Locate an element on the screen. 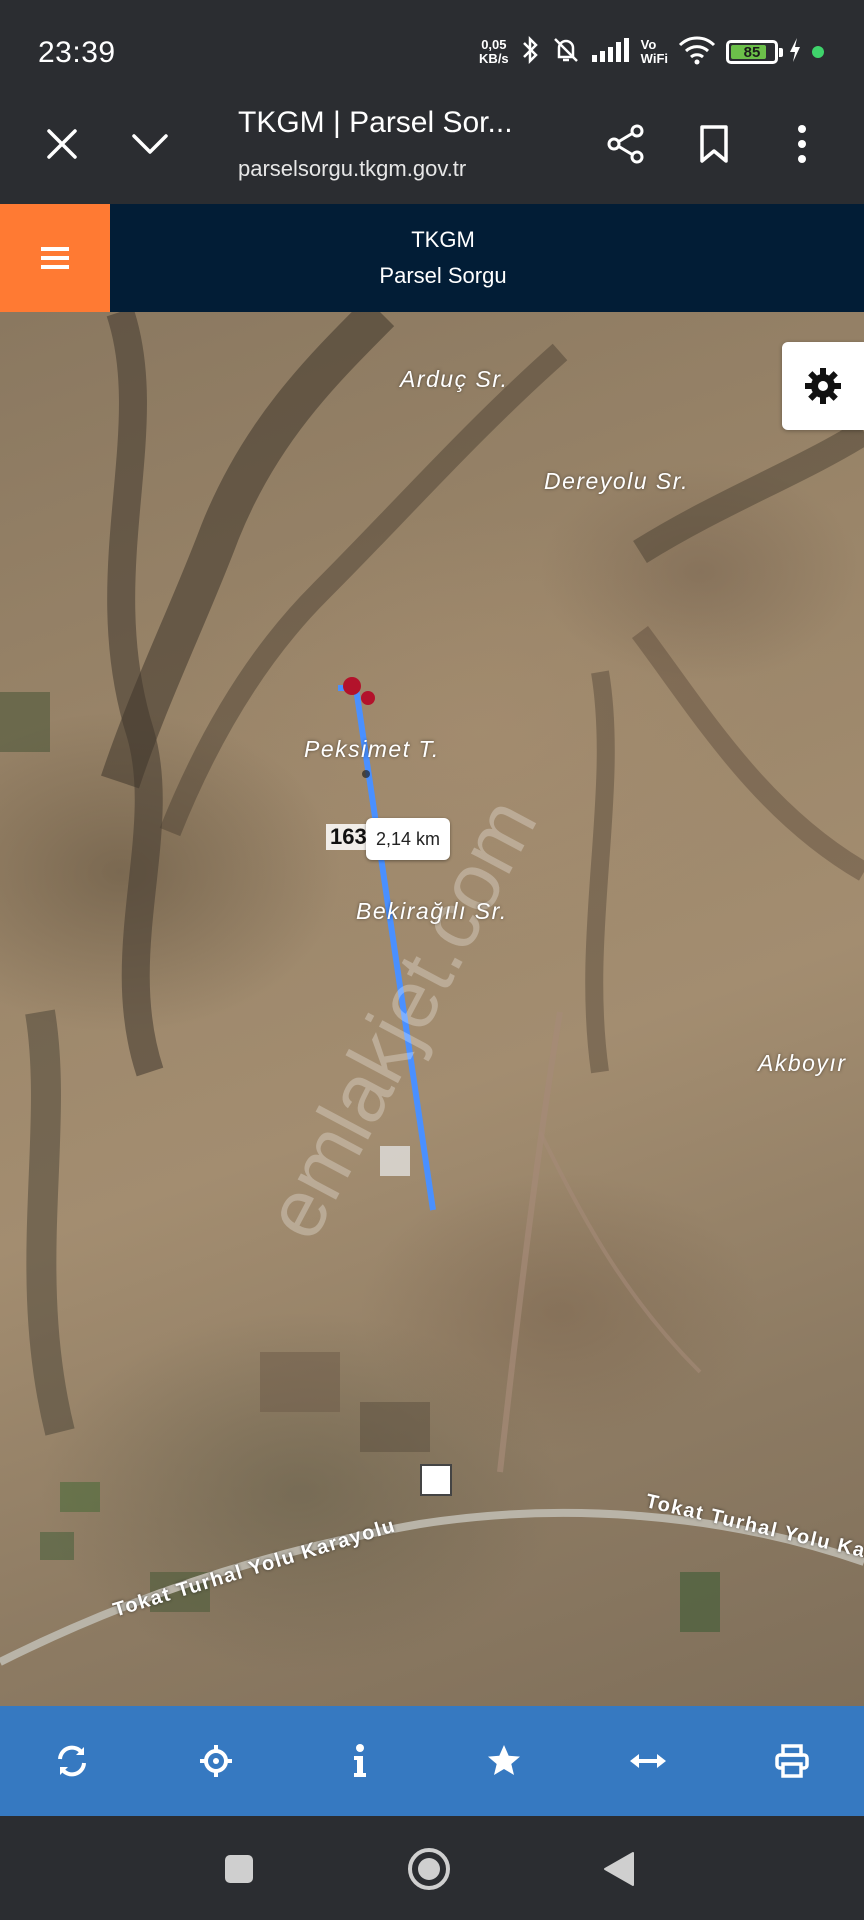 The width and height of the screenshot is (864, 1920). chevron-down-icon is located at coordinates (150, 144).